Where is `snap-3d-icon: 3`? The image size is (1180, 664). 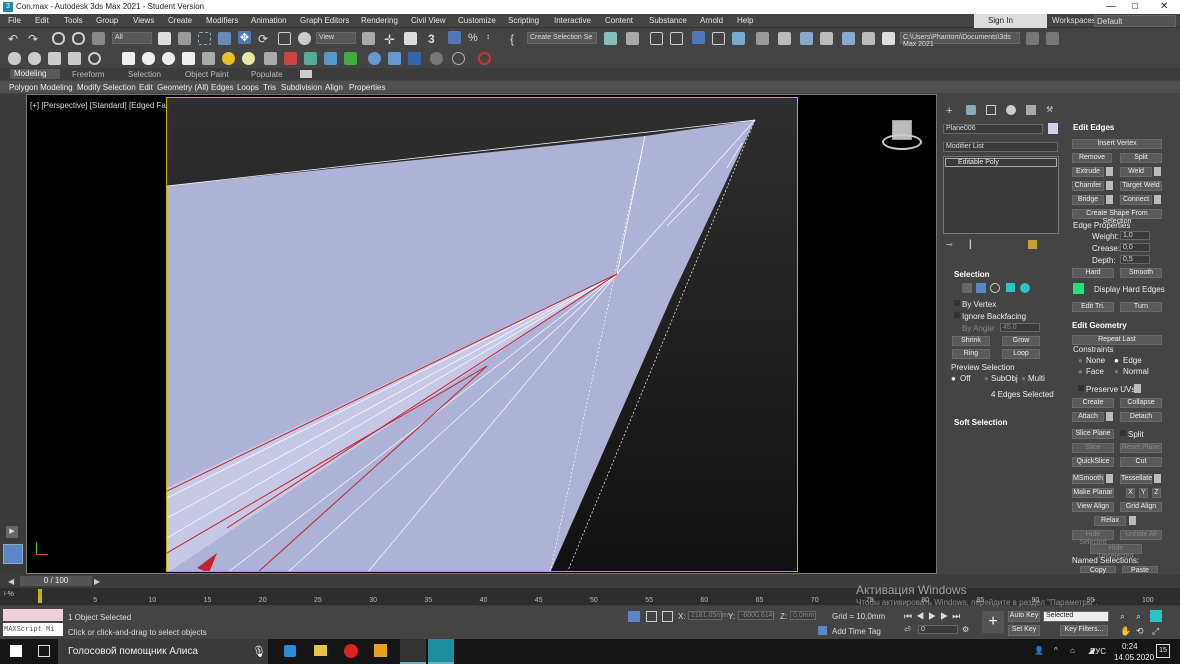
snap-3d-icon: 3 is located at coordinates (434, 39).